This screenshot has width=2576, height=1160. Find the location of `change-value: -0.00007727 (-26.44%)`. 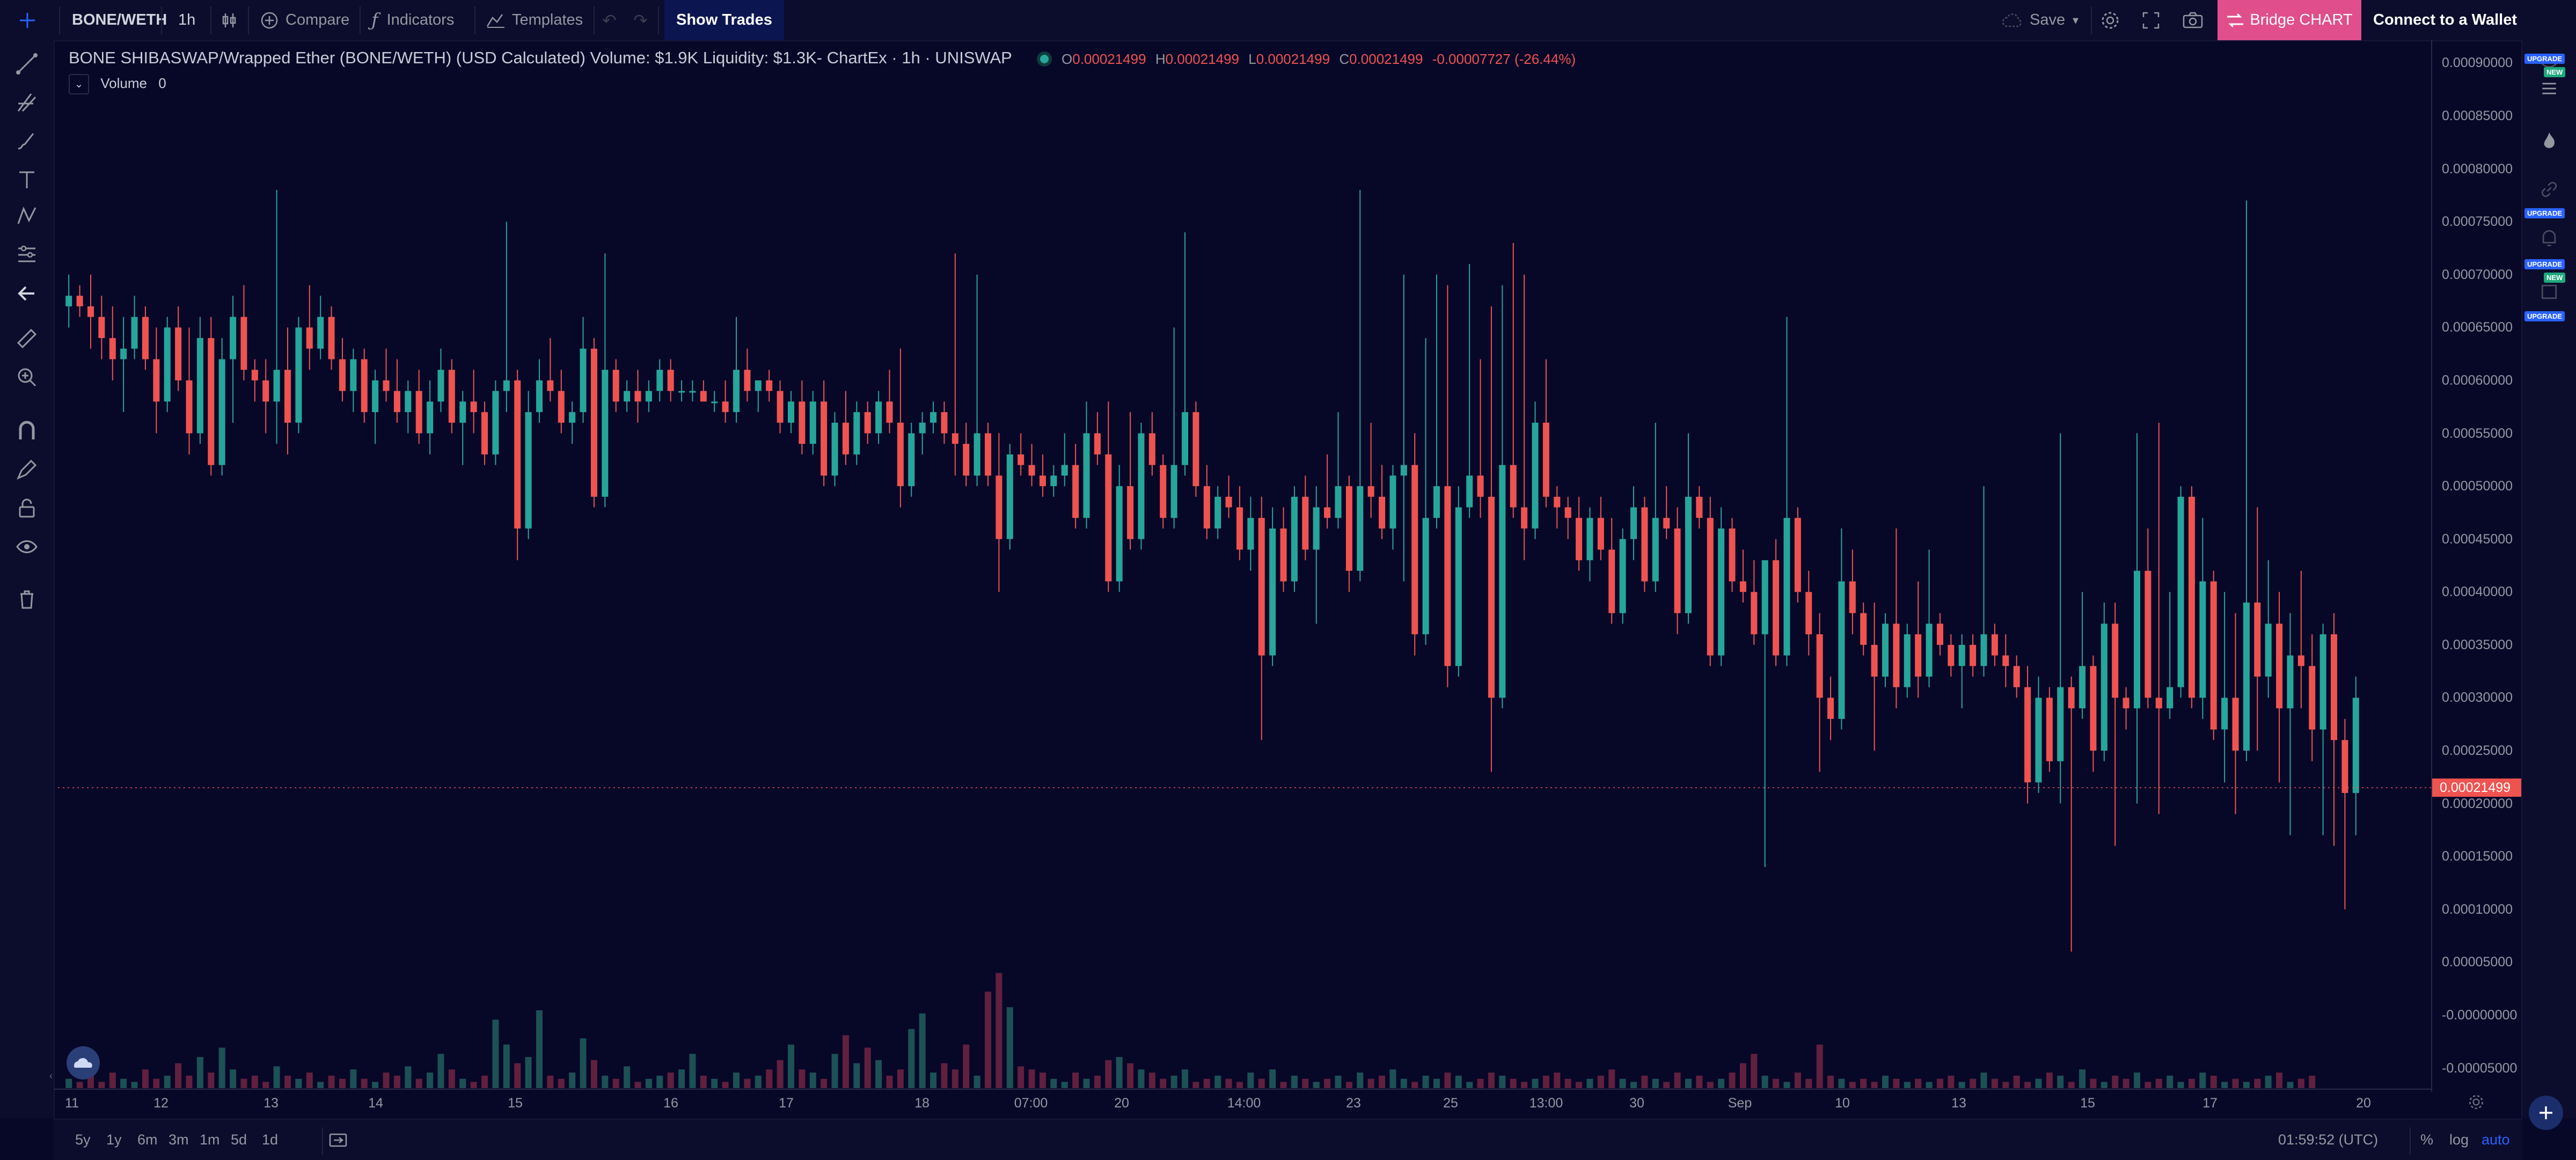

change-value: -0.00007727 (-26.44%) is located at coordinates (1504, 59).